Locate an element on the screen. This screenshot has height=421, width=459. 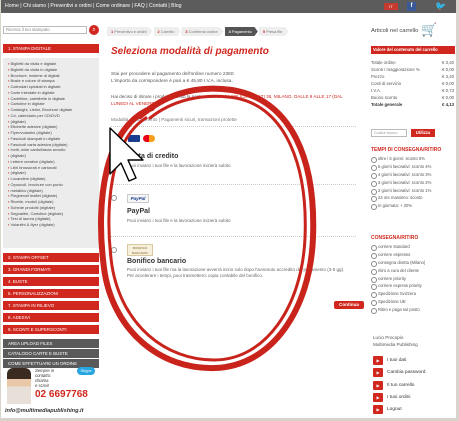
radio-bank-transfer is located at coordinates (114, 250).